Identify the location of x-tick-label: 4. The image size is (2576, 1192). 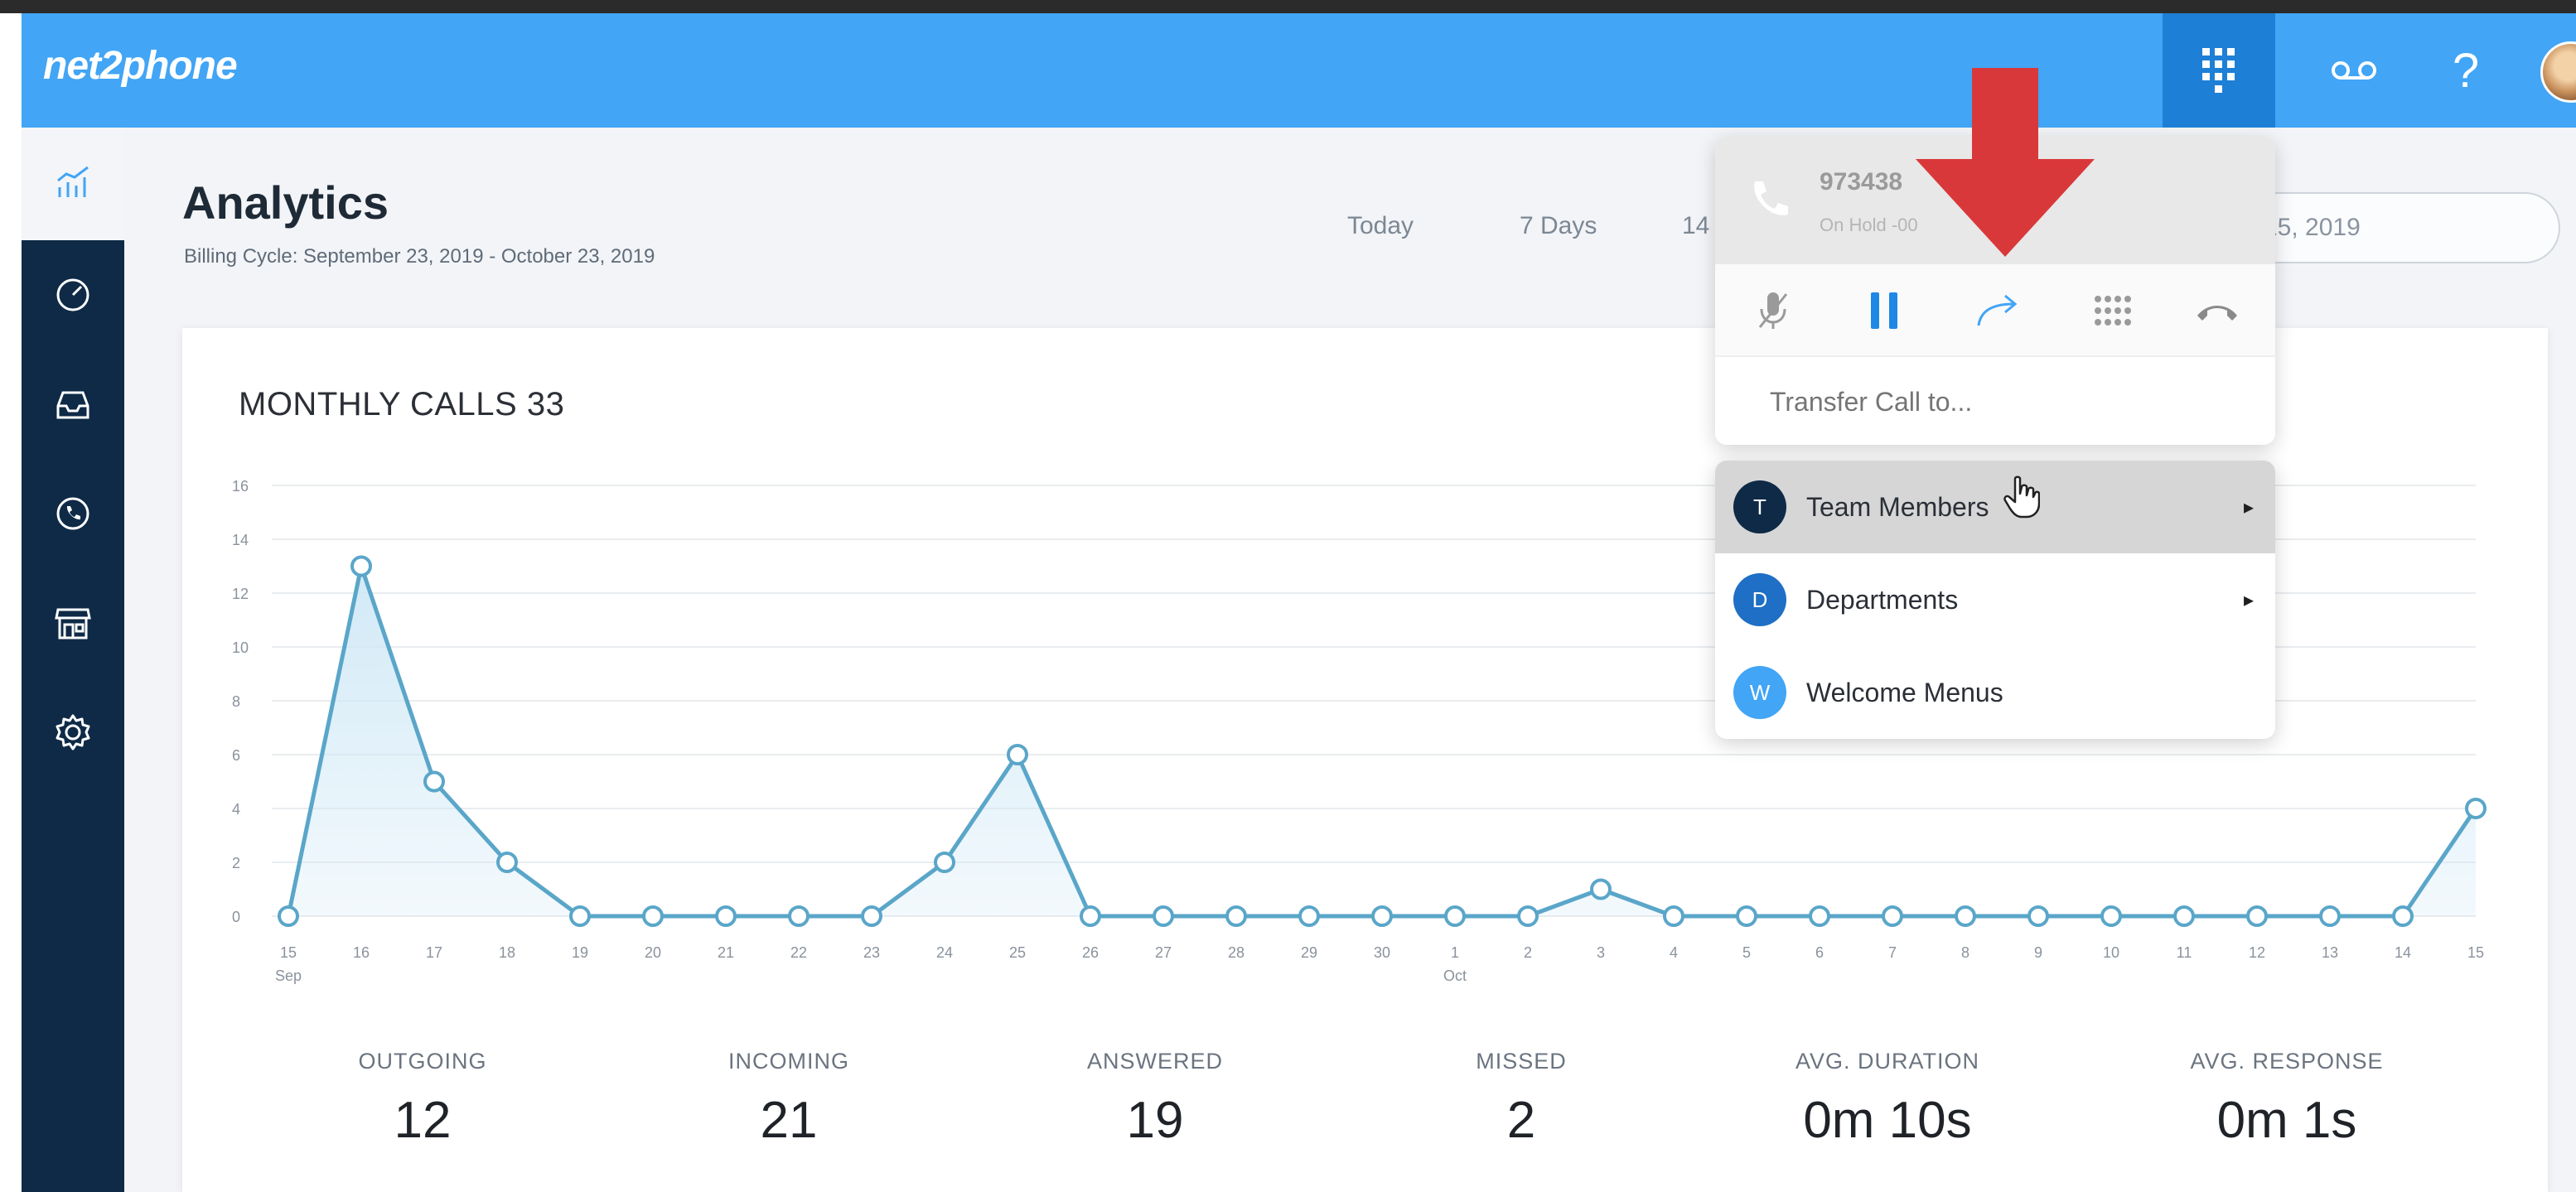
(1674, 952).